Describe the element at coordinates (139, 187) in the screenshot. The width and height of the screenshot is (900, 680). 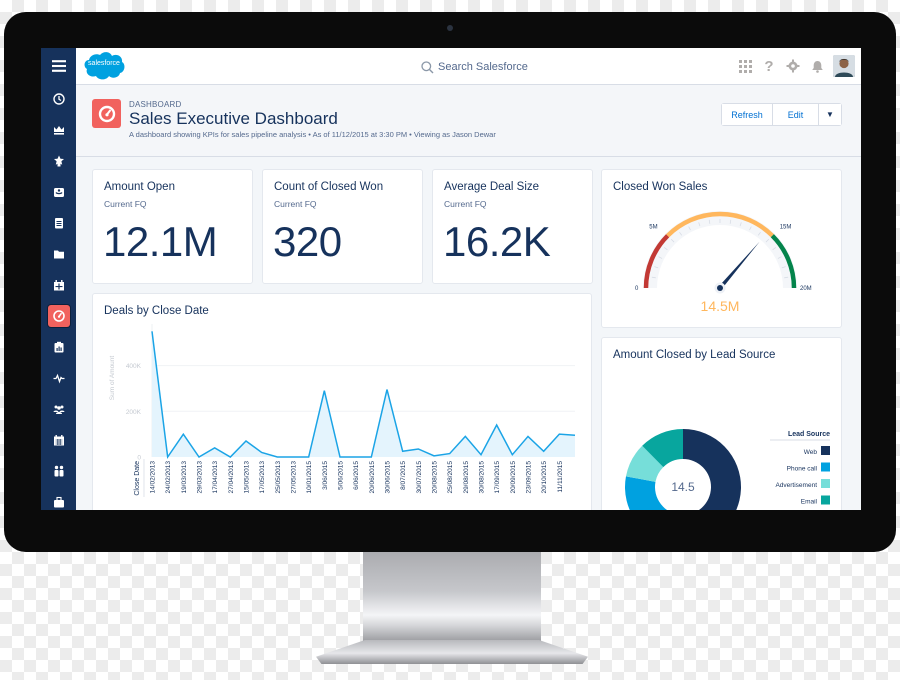
I see `metric-title: Amount Open` at that location.